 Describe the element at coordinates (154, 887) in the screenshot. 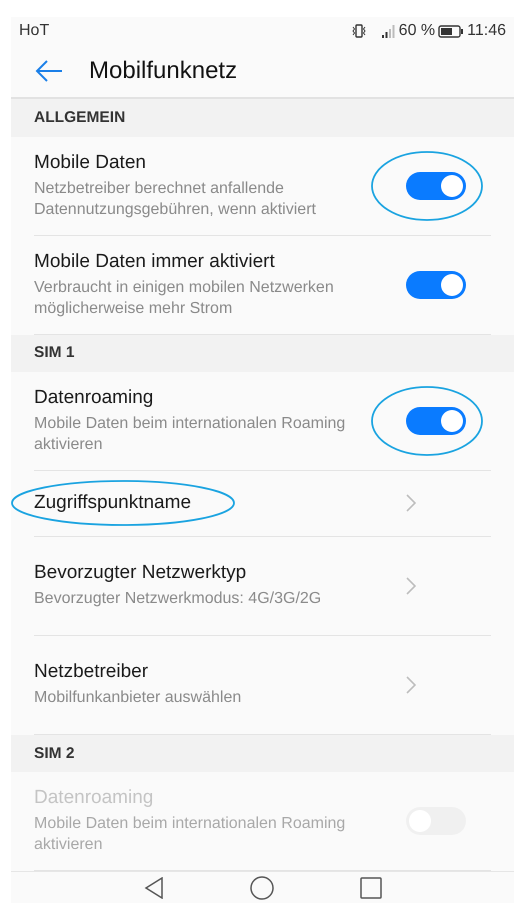

I see `back-icon` at that location.